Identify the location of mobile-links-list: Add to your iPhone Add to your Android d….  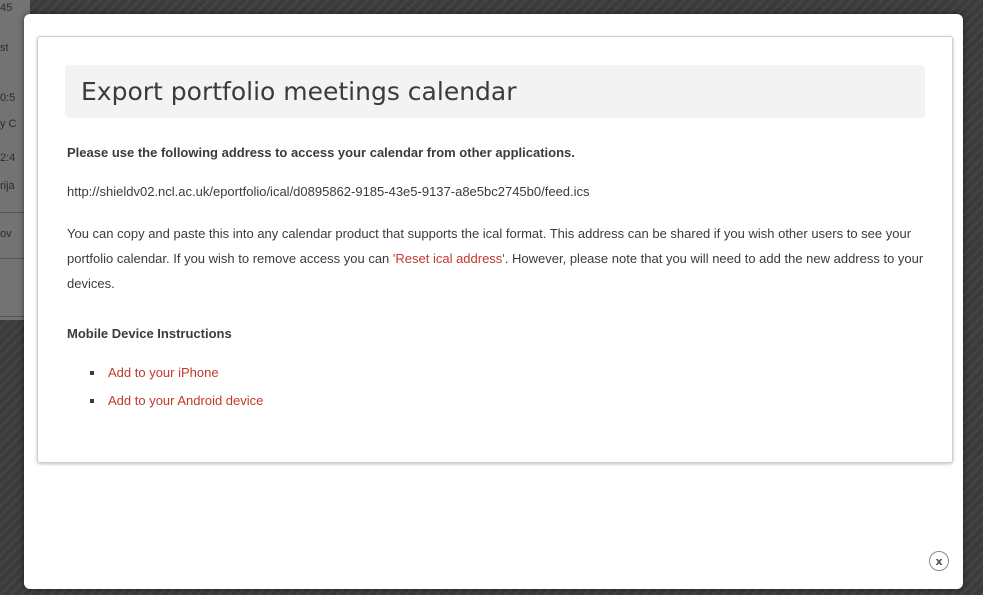
(165, 393).